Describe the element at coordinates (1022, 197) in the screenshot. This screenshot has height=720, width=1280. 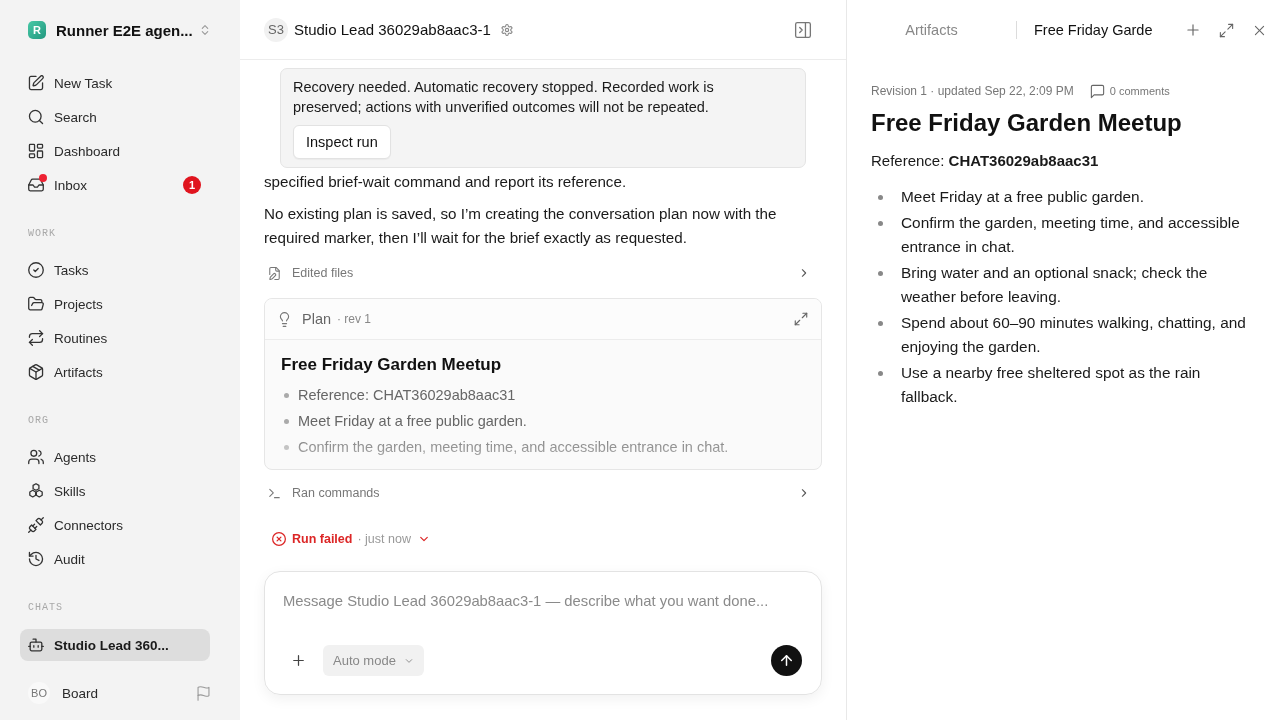
I see `list-item: Meet Friday at a free public garden.` at that location.